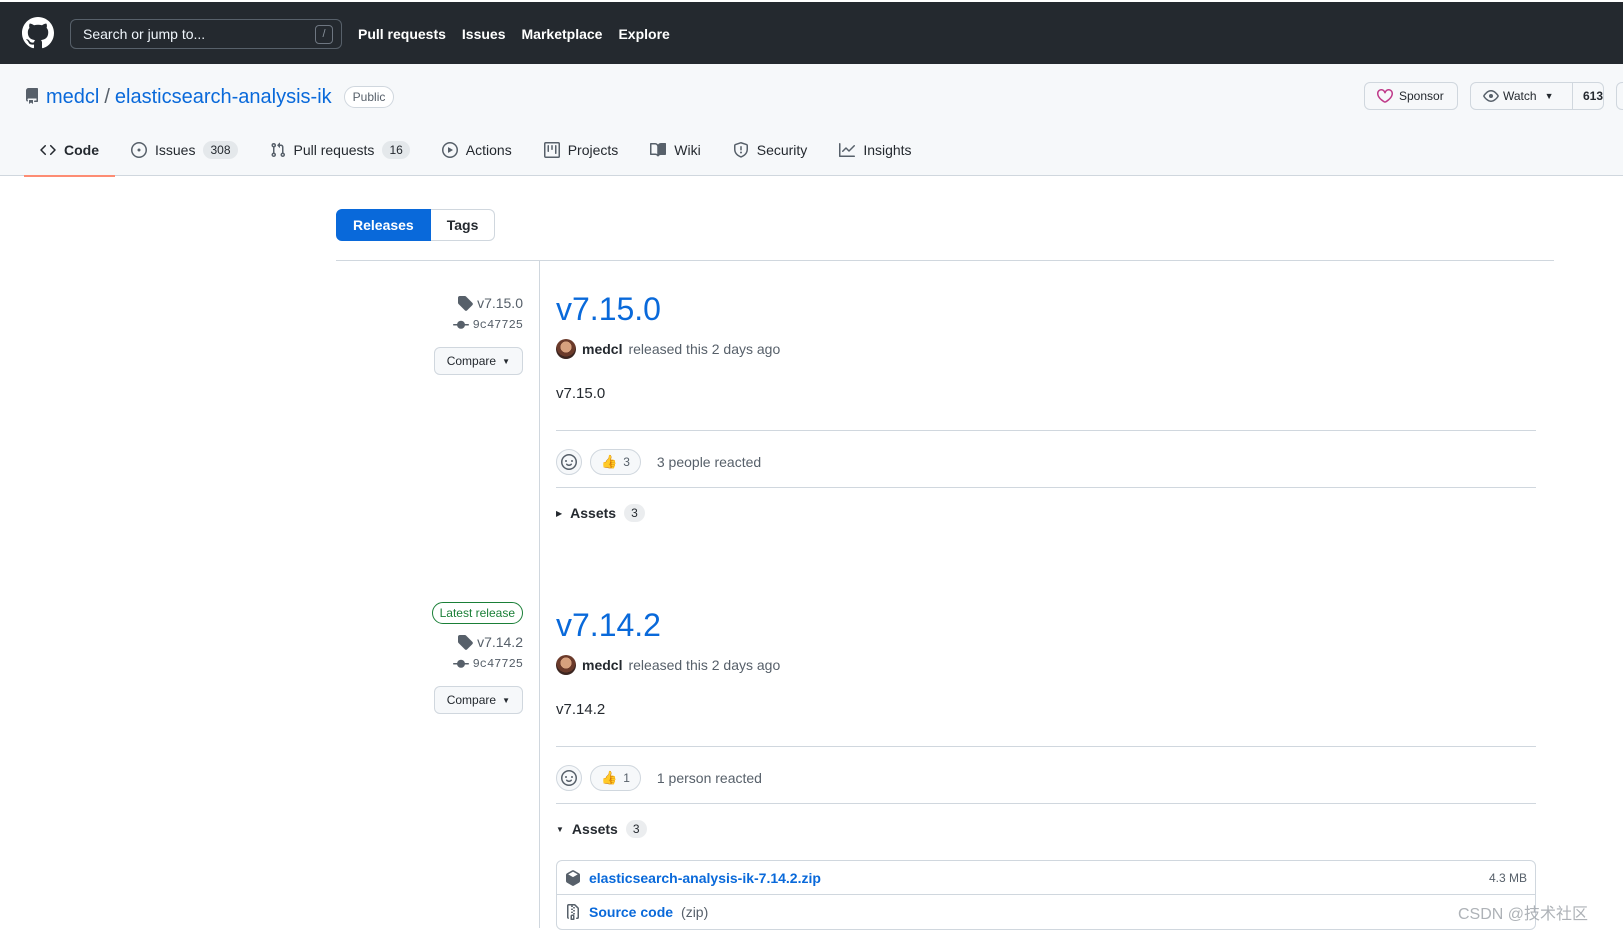 The image size is (1623, 930). I want to click on file-zip-icon, so click(573, 912).